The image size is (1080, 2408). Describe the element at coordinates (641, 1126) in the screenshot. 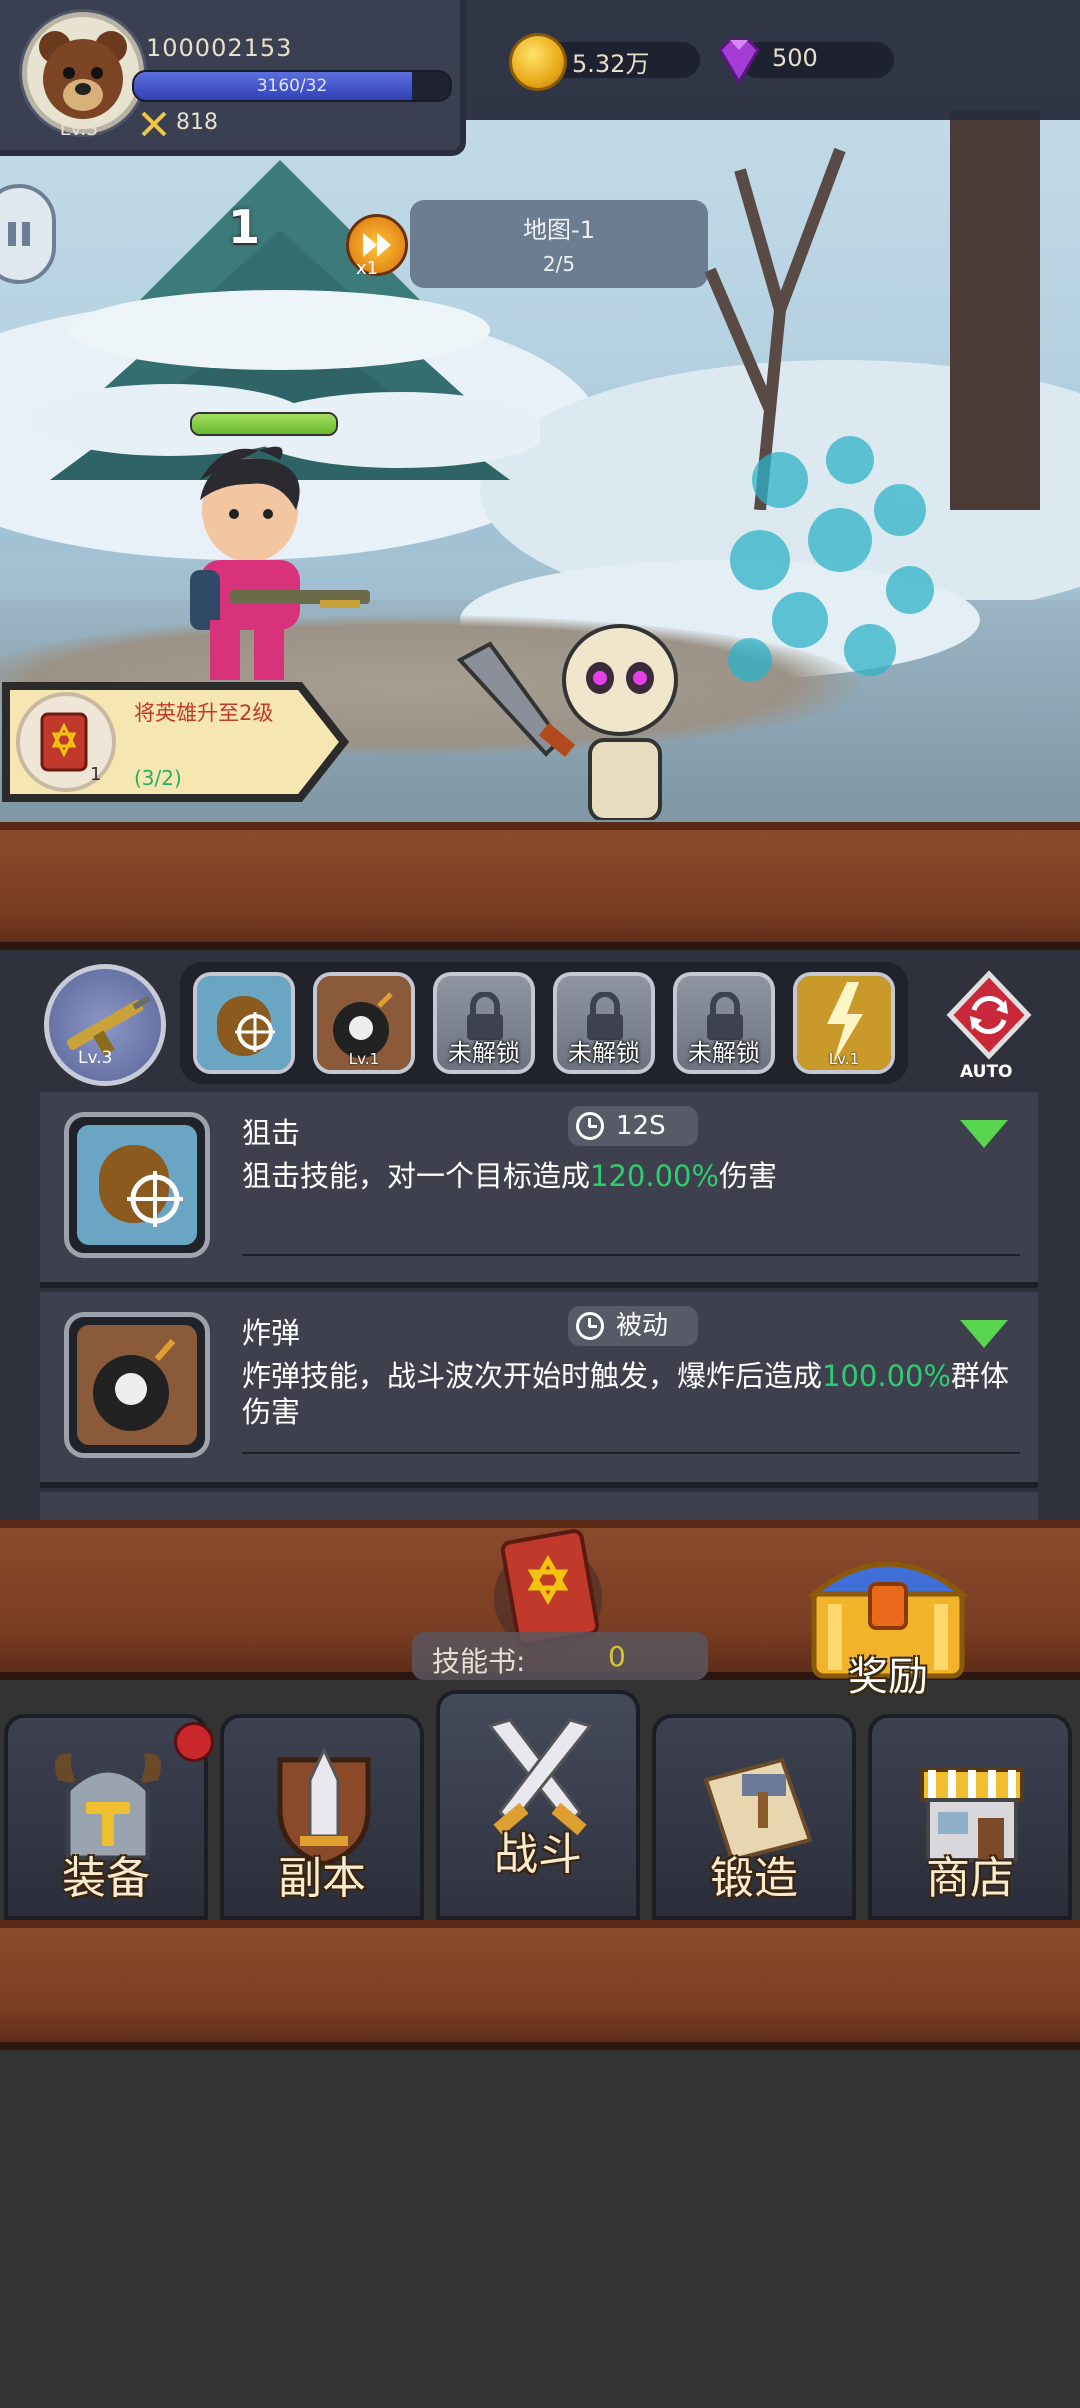

I see `skill-cooldown-value: 12S` at that location.